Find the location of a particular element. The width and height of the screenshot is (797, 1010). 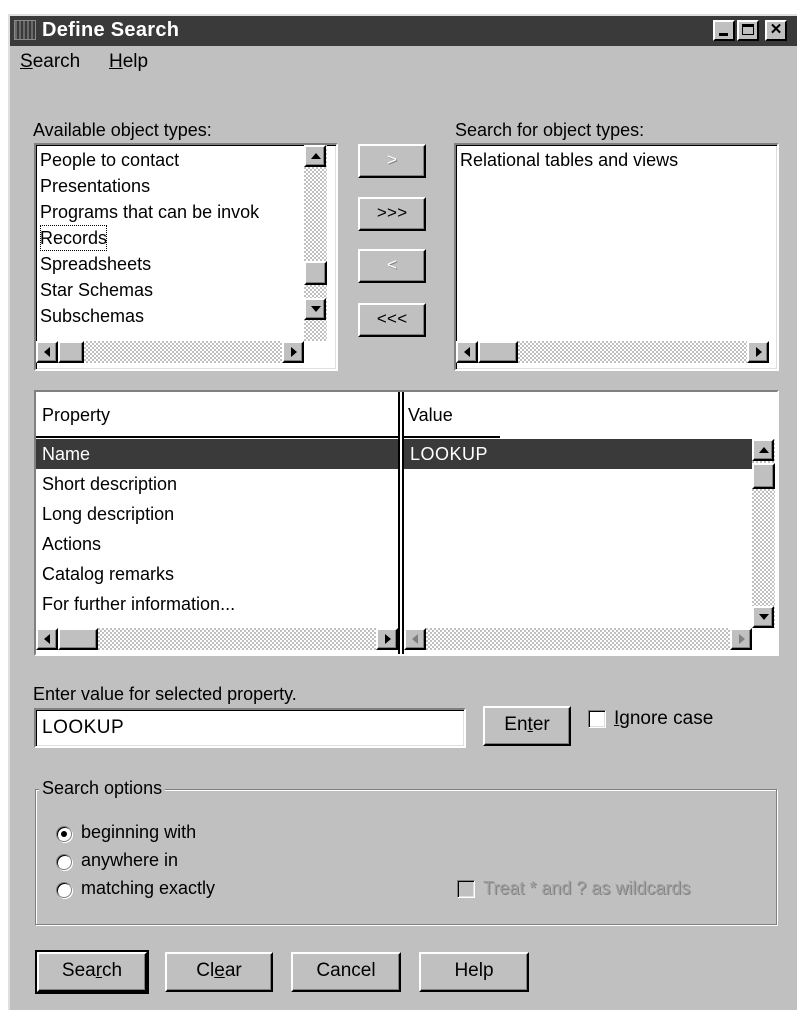

remove-all-types-button: <<< is located at coordinates (392, 320).